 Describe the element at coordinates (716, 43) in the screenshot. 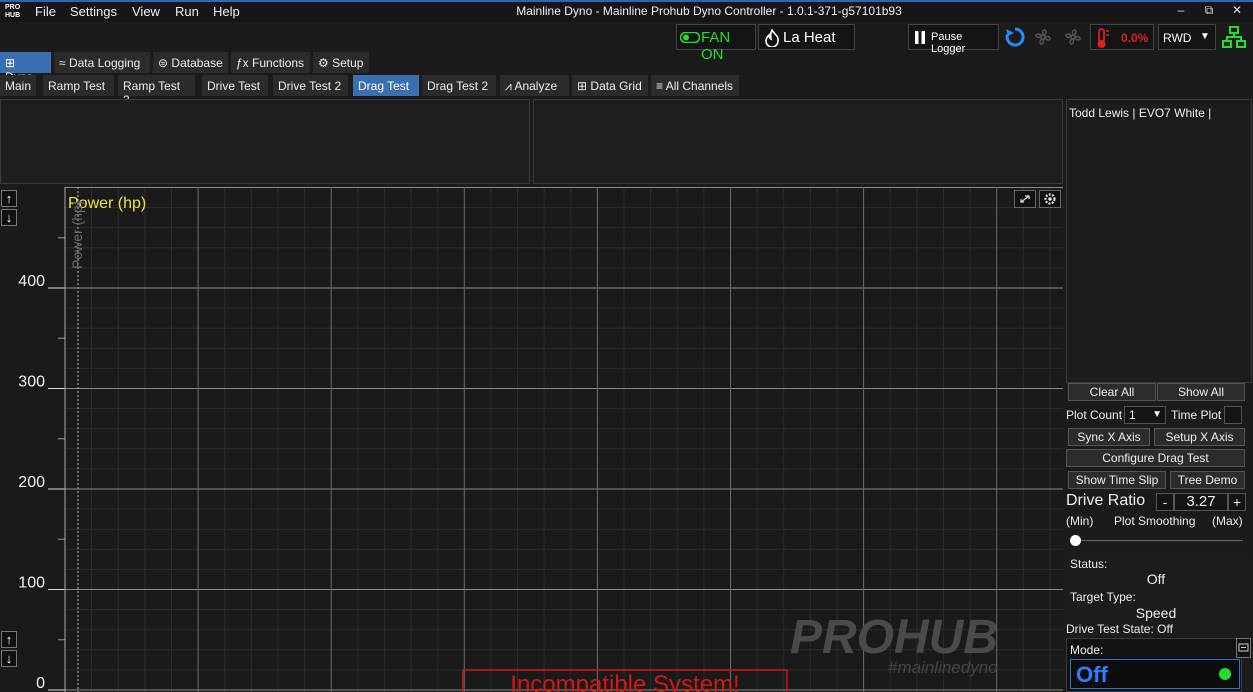

I see `fan-toggle: FAN ON` at that location.